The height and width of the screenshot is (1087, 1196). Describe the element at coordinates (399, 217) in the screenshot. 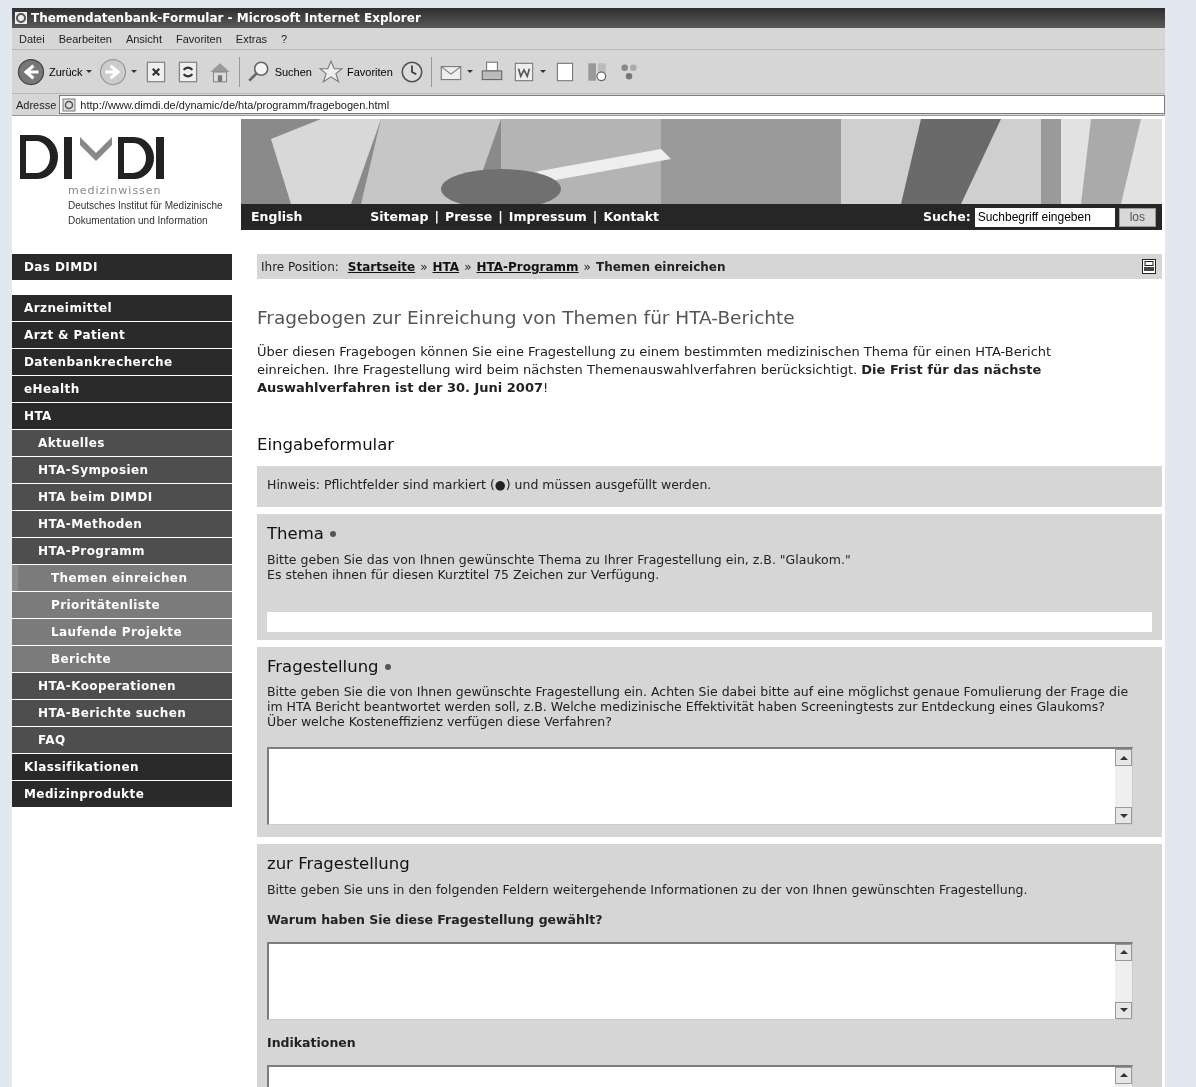

I see `nav-link: Sitemap` at that location.